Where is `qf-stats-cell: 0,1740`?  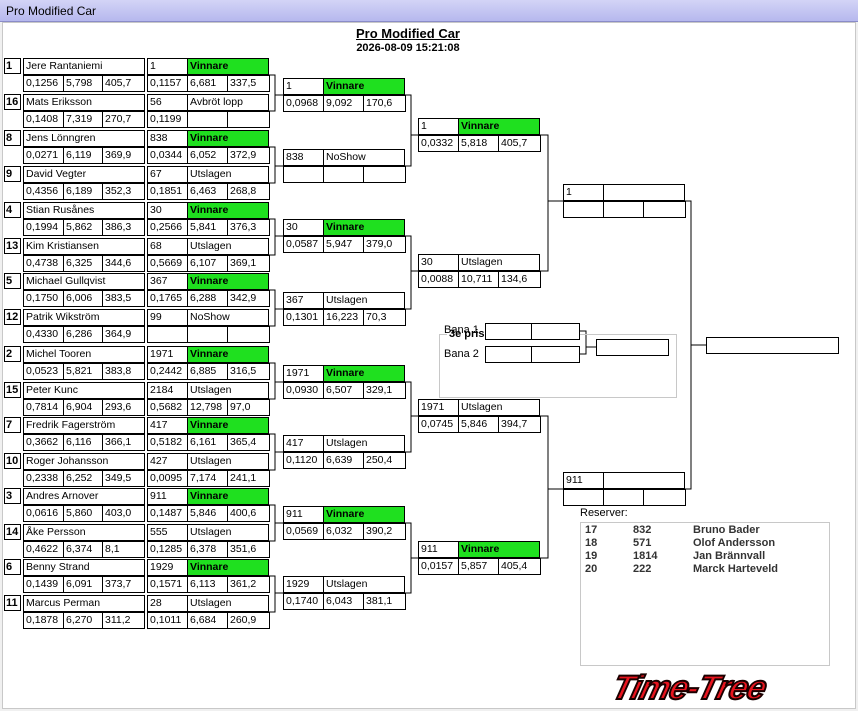
qf-stats-cell: 0,1740 is located at coordinates (303, 601).